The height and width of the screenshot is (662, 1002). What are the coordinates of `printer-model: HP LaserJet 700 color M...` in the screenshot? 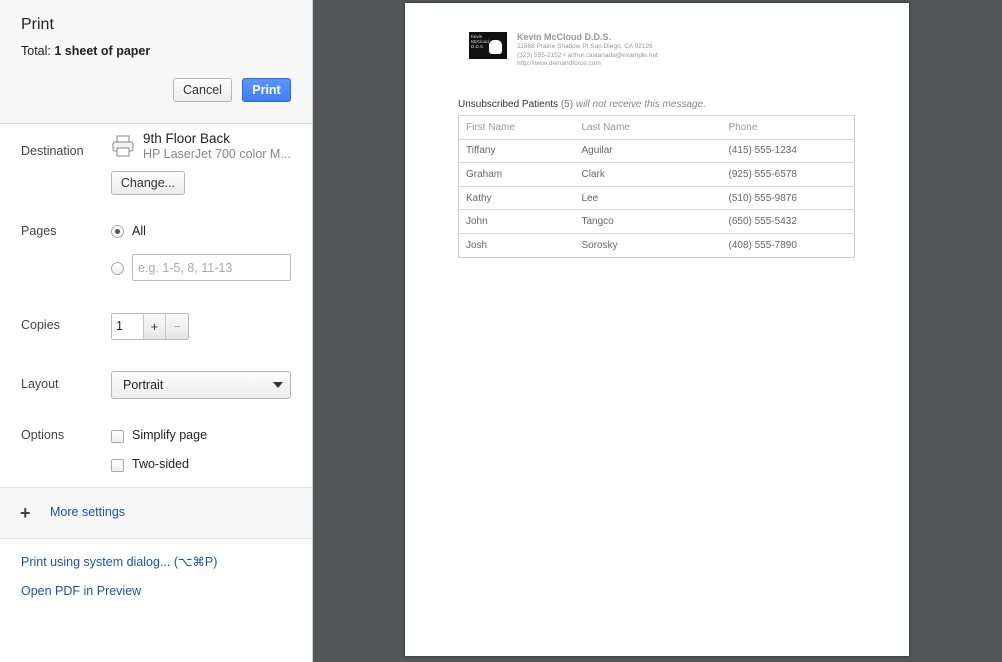 It's located at (217, 154).